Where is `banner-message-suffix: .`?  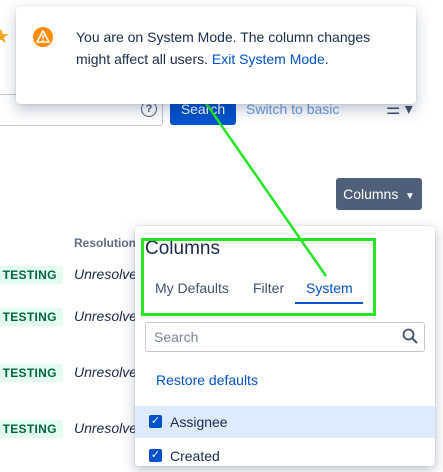
banner-message-suffix: . is located at coordinates (326, 59).